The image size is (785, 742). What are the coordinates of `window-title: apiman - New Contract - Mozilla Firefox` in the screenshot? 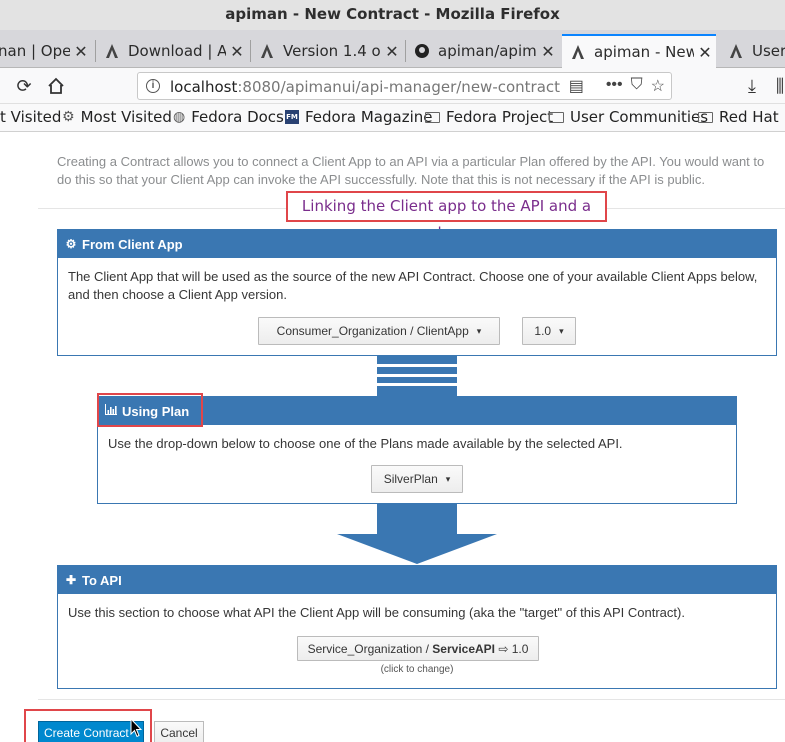 It's located at (392, 15).